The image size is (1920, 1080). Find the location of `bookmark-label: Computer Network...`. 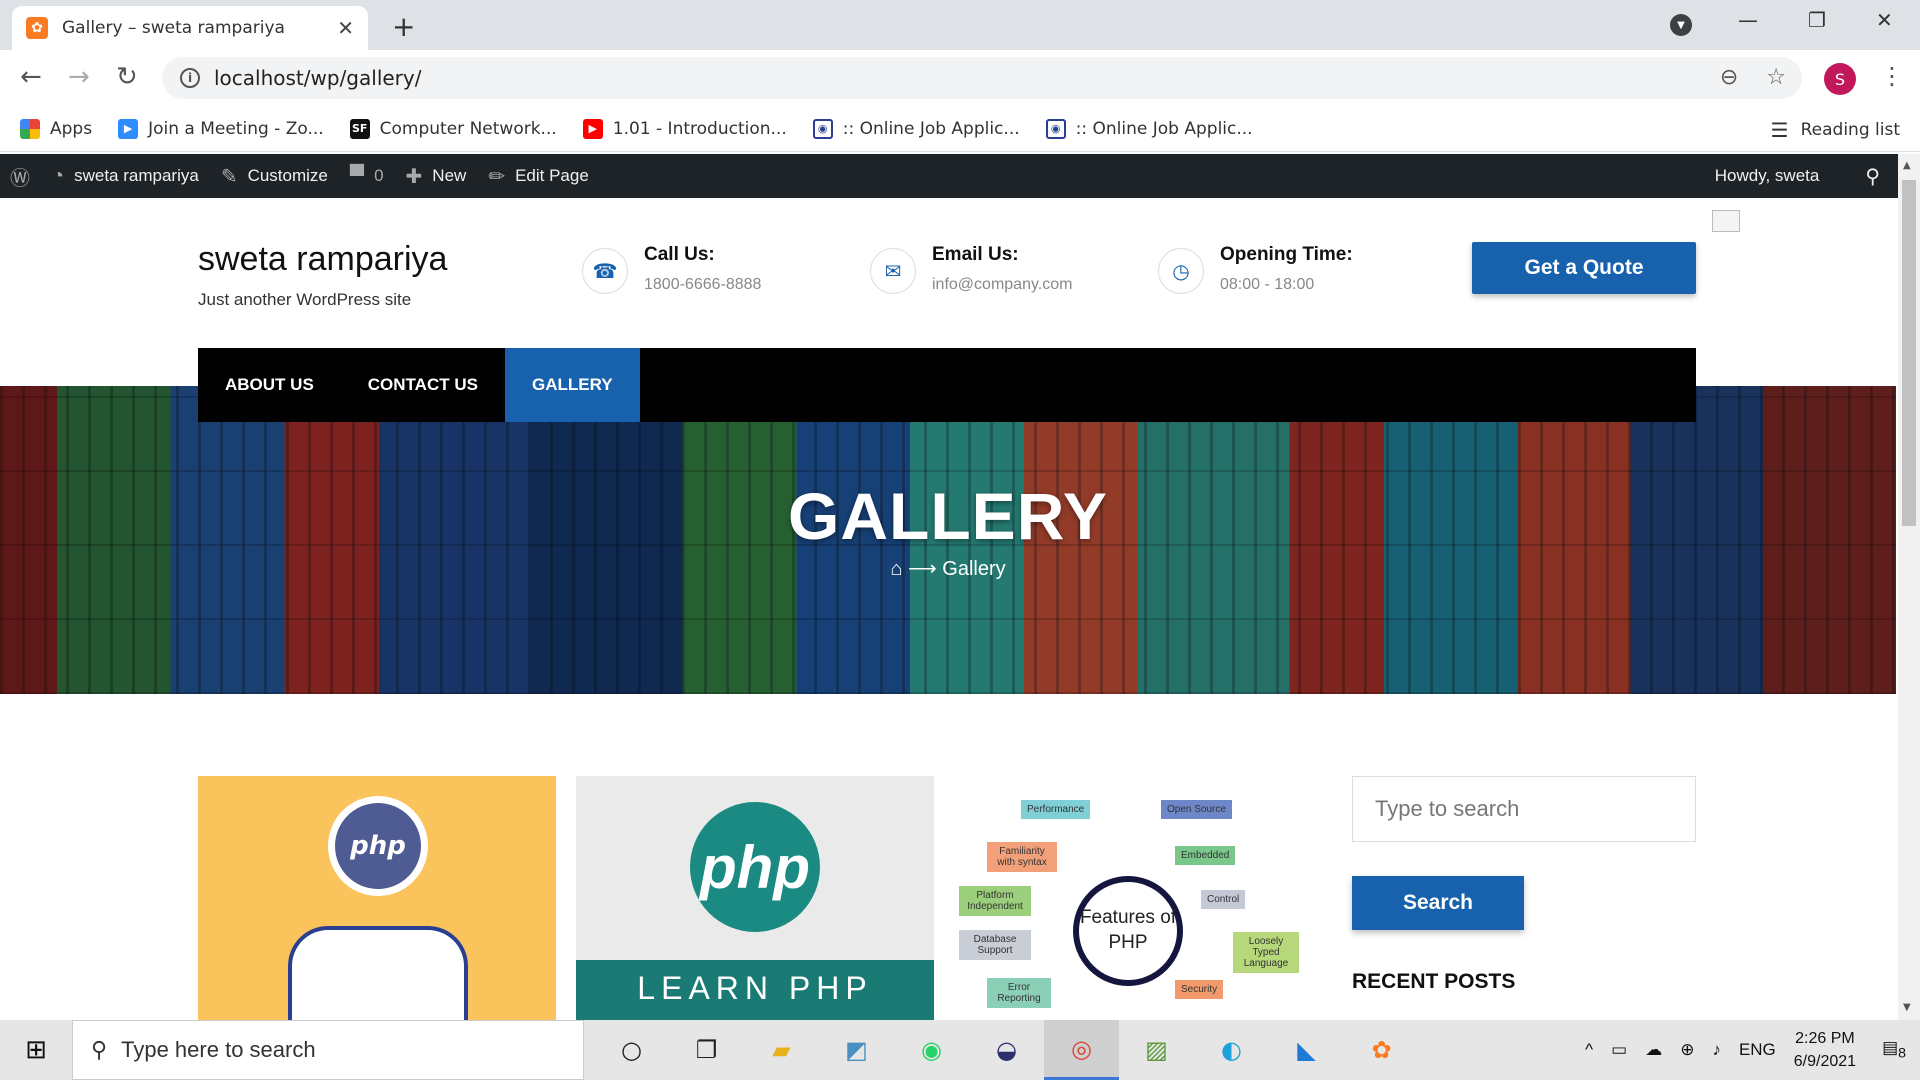

bookmark-label: Computer Network... is located at coordinates (468, 128).